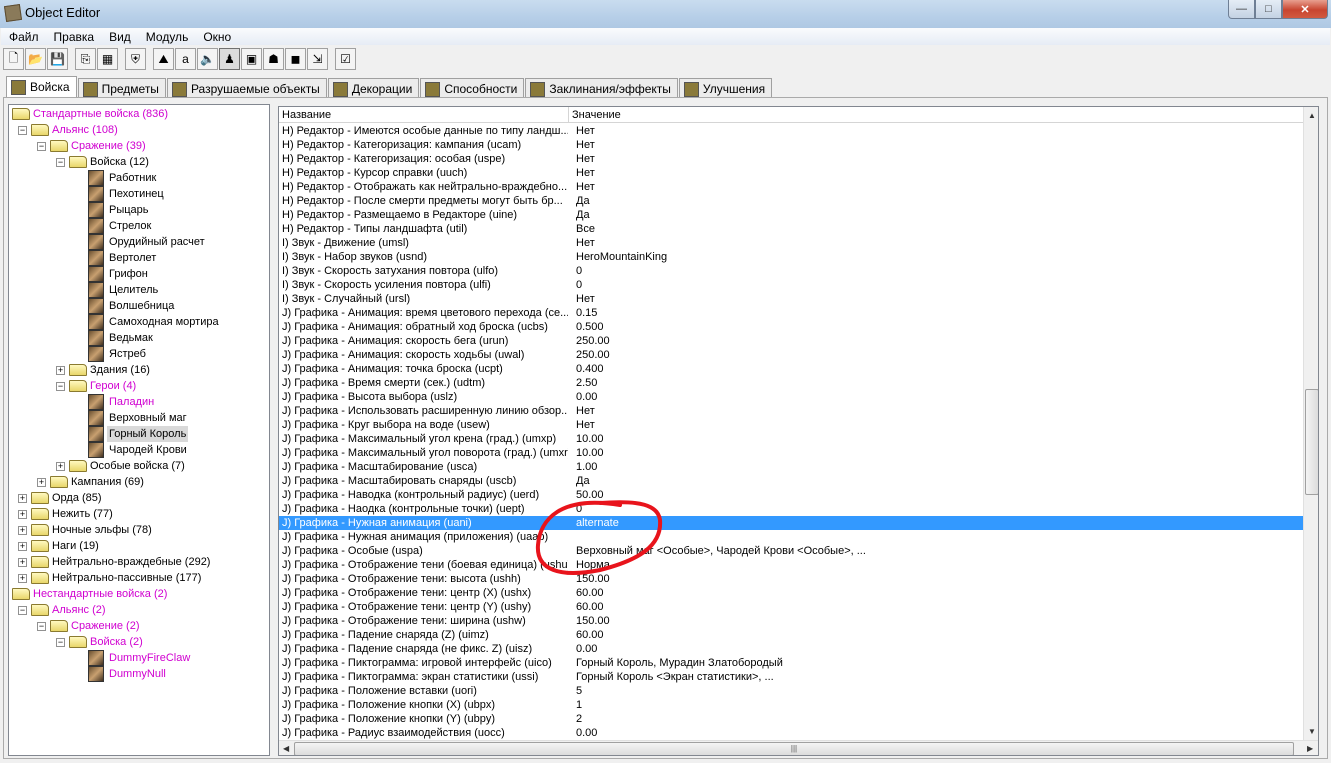 The width and height of the screenshot is (1331, 763). I want to click on menu-0: Файл, so click(23, 36).